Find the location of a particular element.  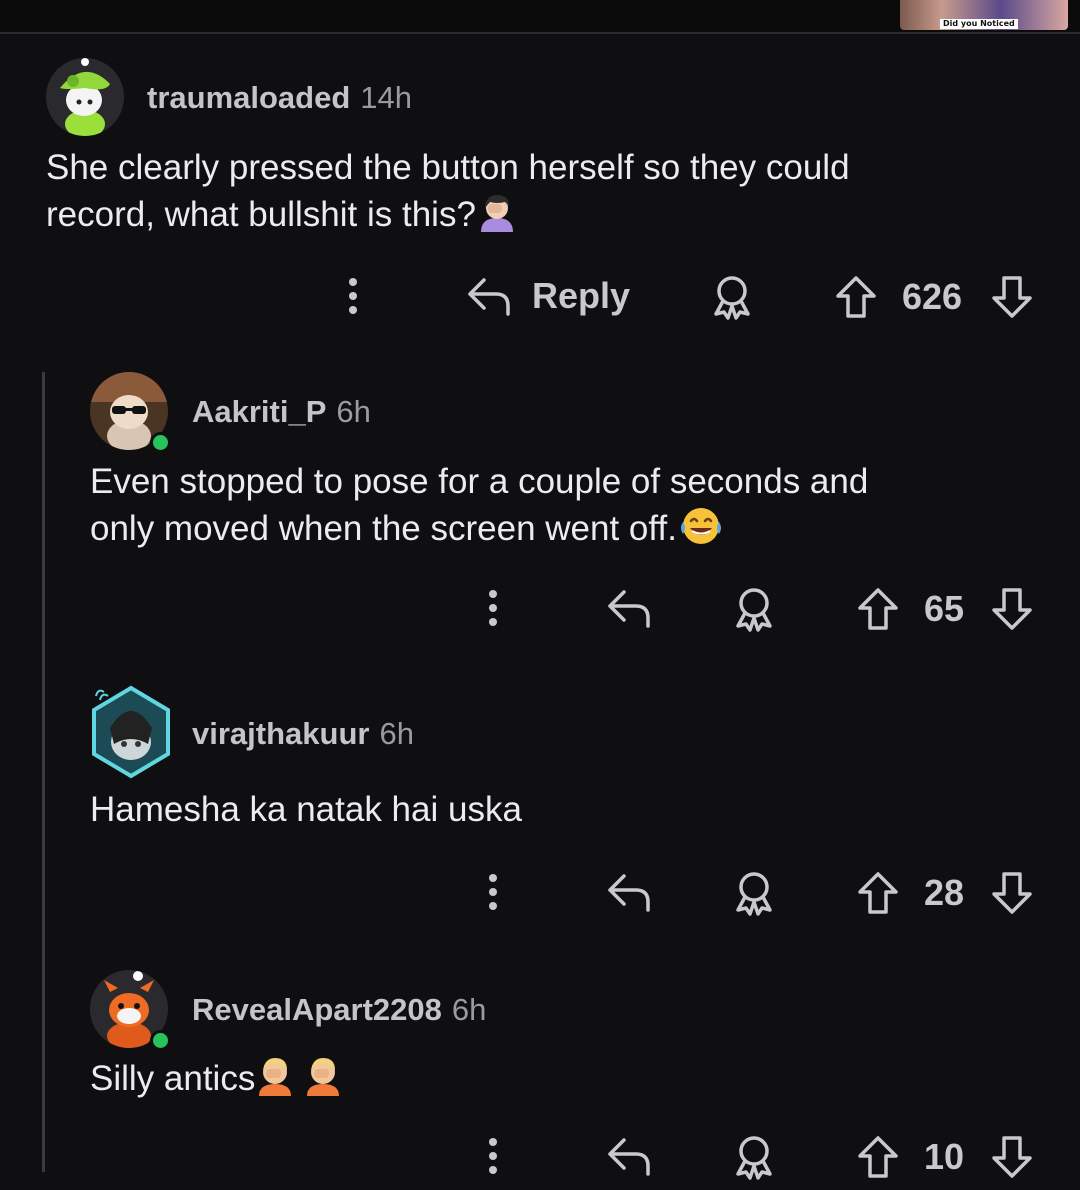

video-thumbnail: Did you Noticed is located at coordinates (984, 15).